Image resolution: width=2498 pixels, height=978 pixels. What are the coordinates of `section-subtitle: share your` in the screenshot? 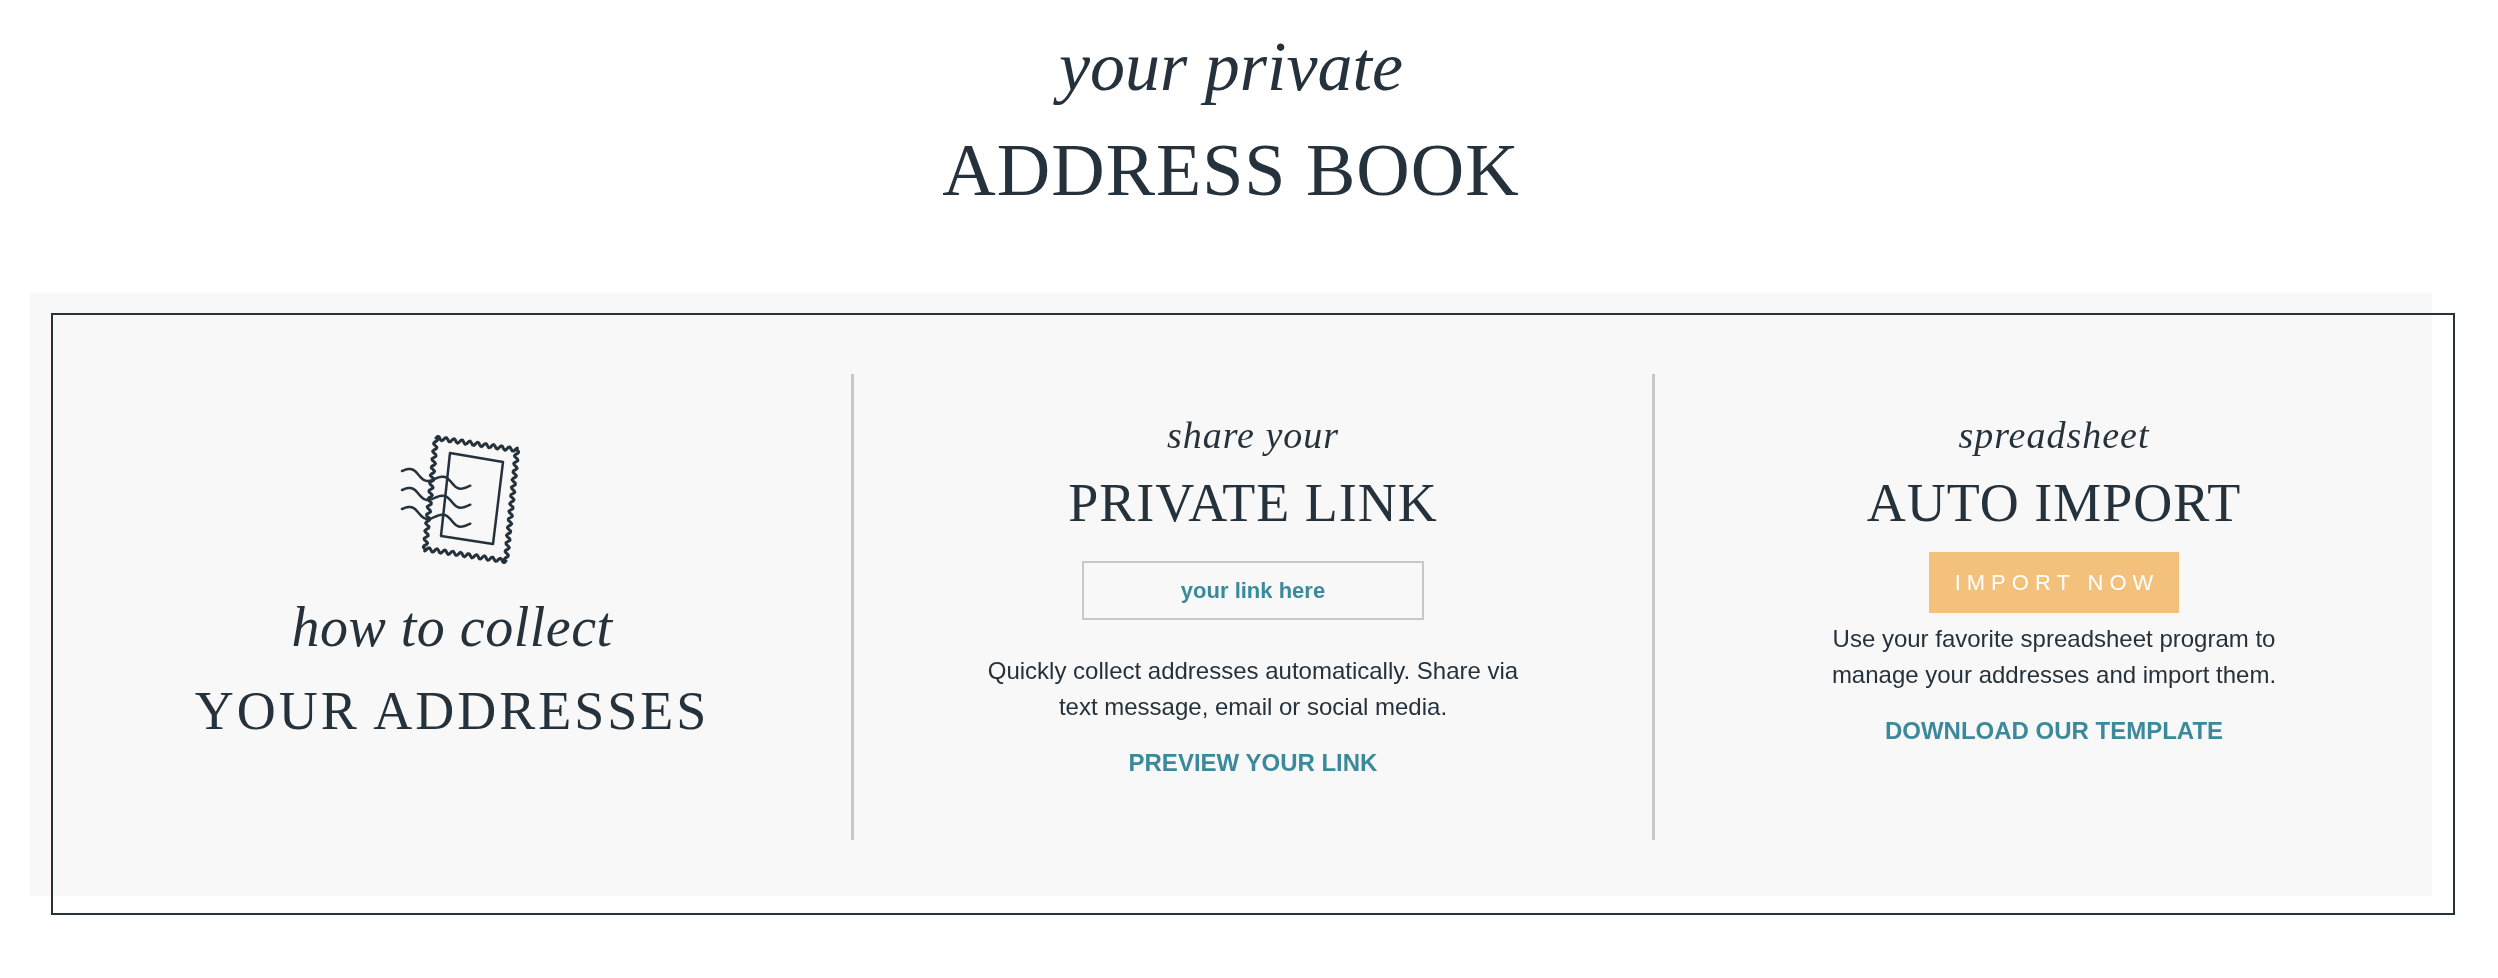 It's located at (1253, 435).